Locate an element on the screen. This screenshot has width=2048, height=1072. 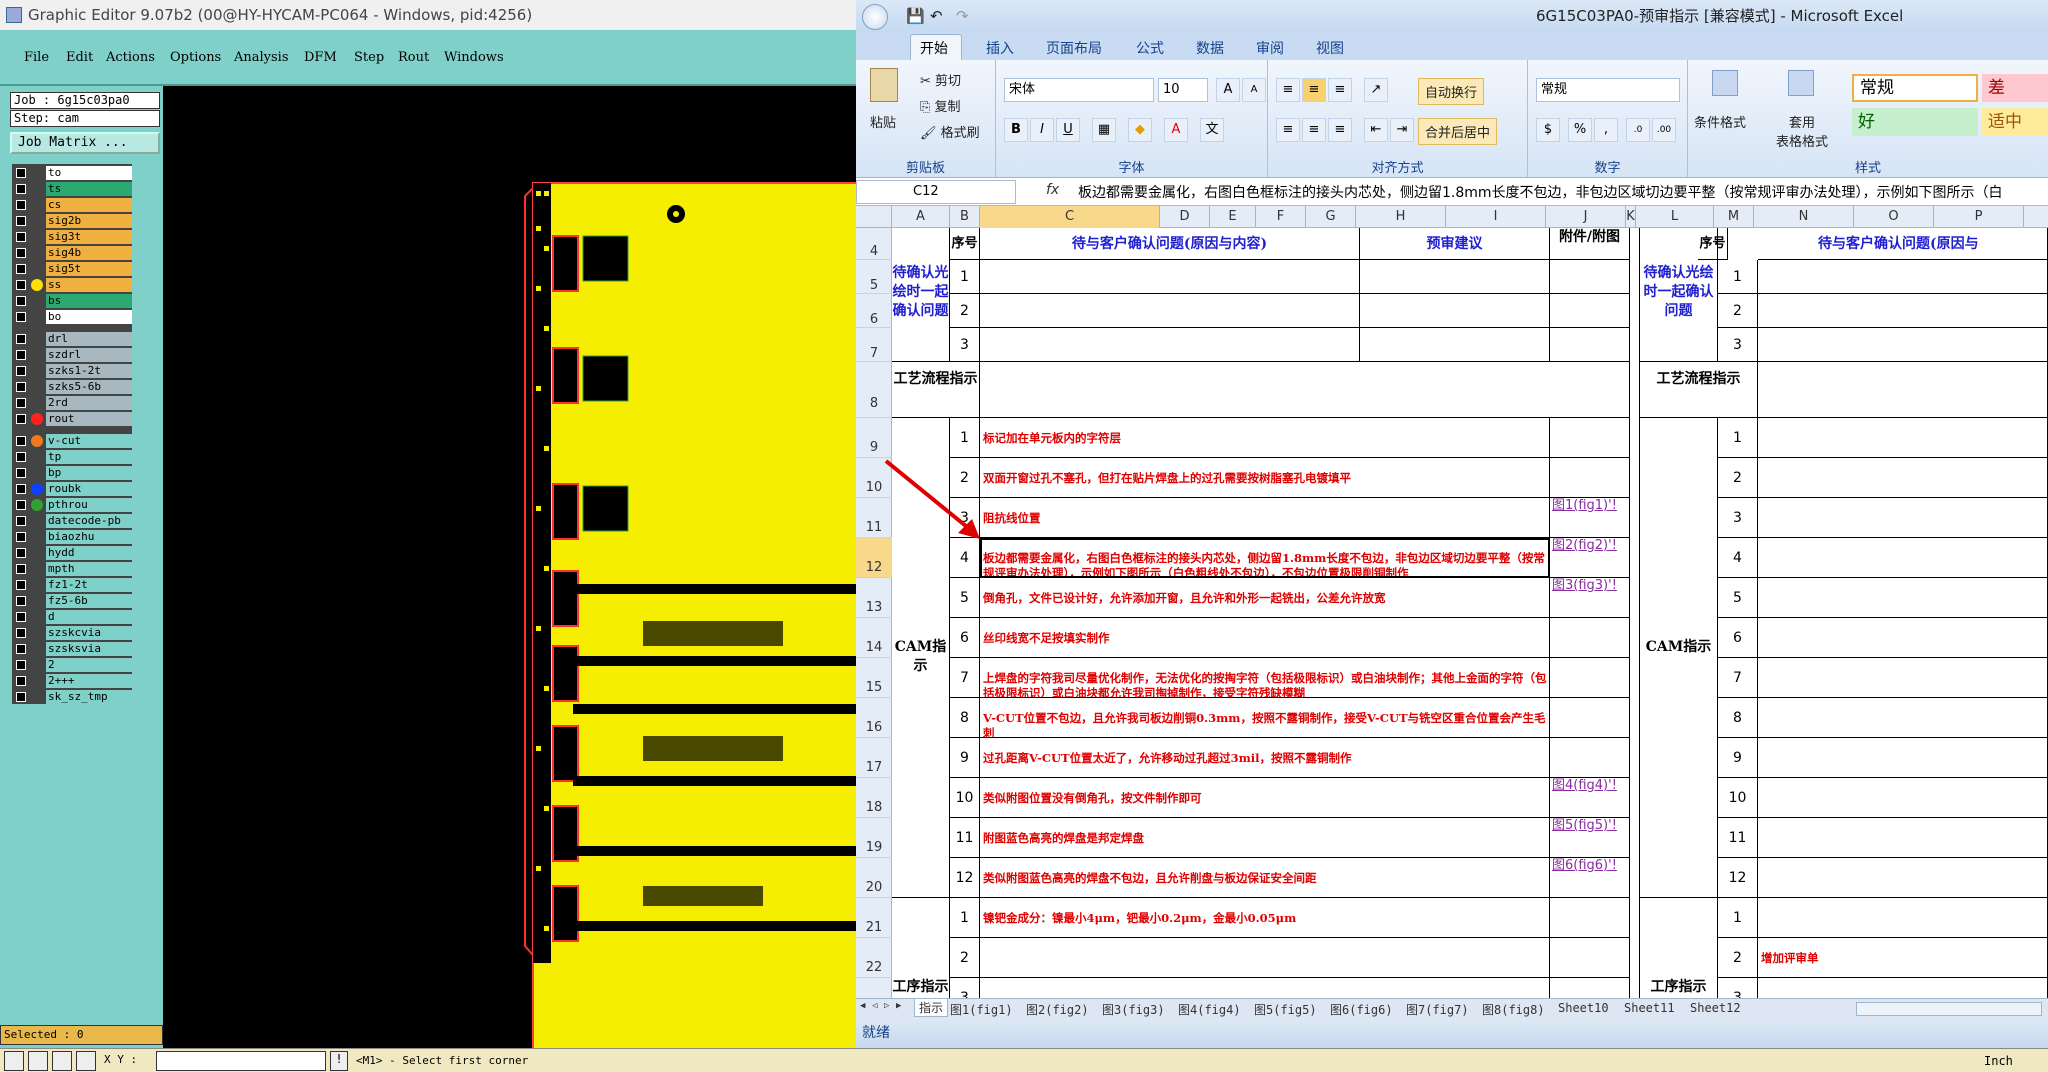
indent-increase-icon: ⇥ is located at coordinates (1402, 130).